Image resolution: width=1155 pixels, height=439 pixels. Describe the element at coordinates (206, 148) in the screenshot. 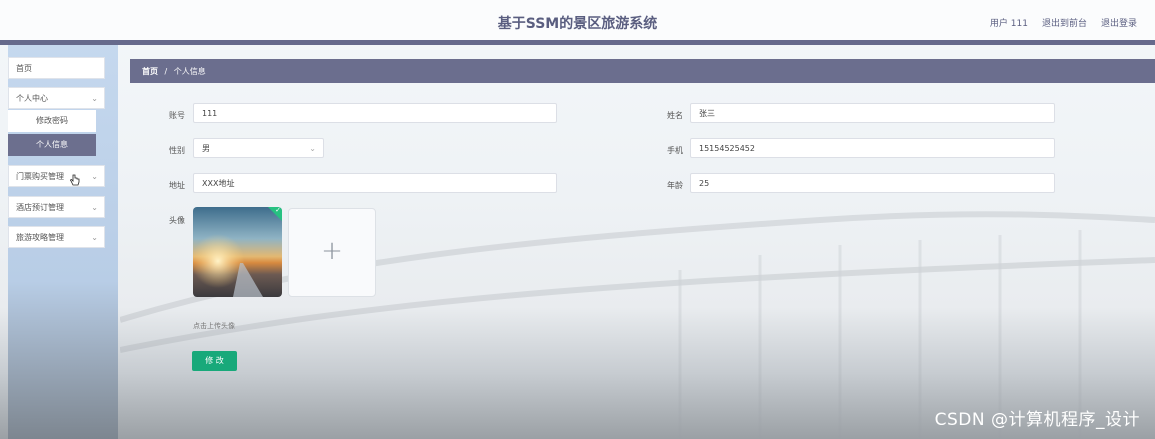

I see `gender-value: 男` at that location.